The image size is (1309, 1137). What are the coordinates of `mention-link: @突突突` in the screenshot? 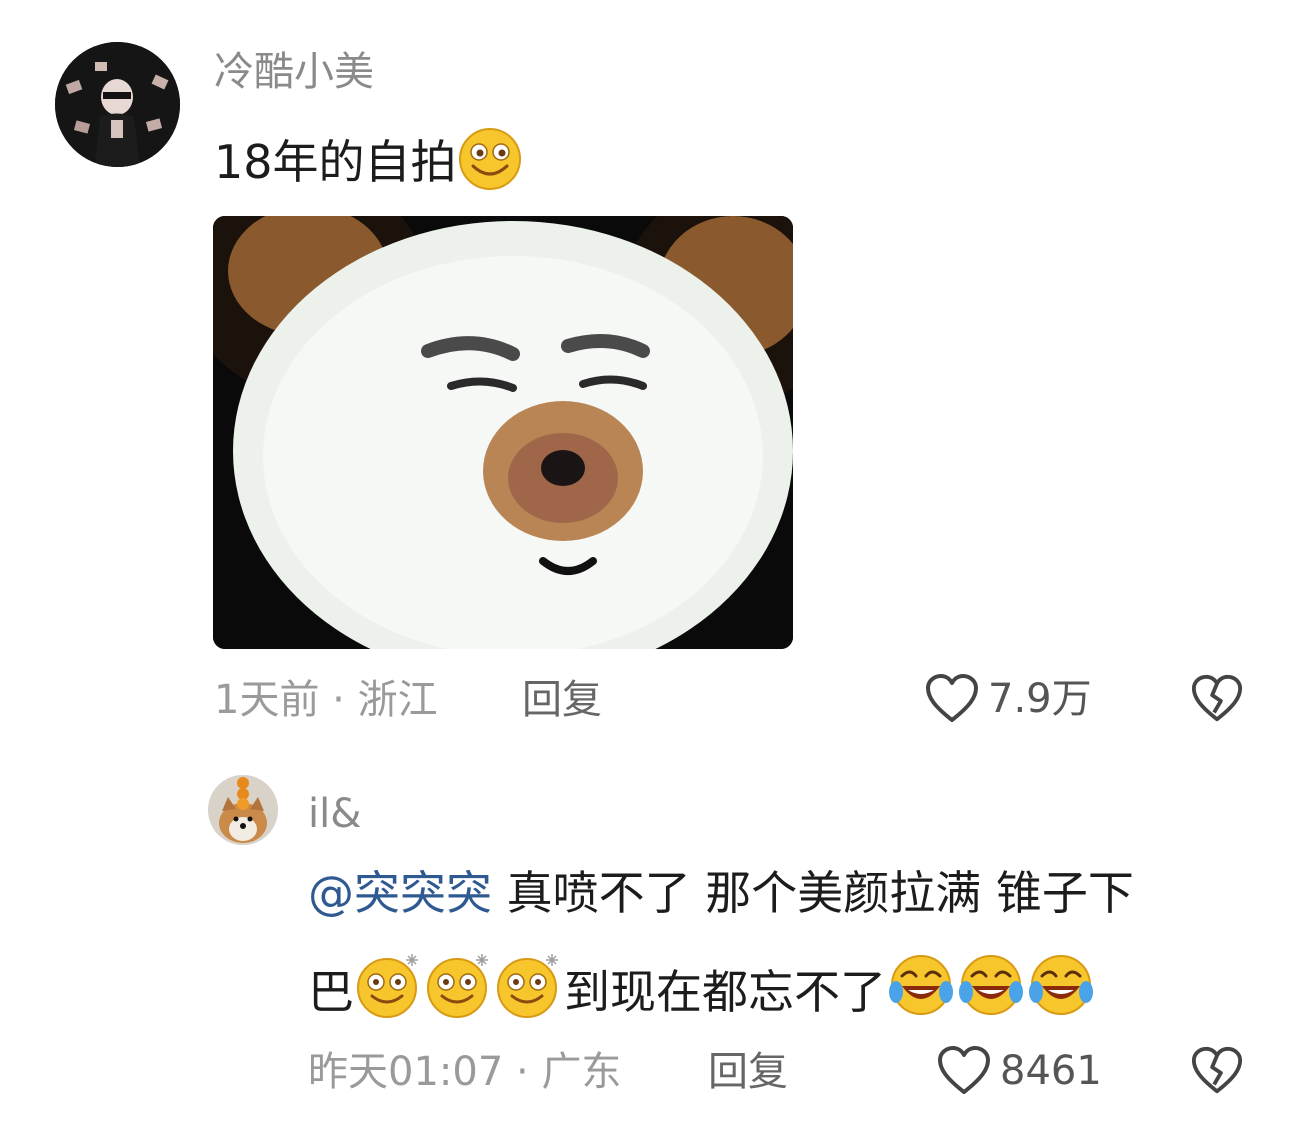 It's located at (400, 893).